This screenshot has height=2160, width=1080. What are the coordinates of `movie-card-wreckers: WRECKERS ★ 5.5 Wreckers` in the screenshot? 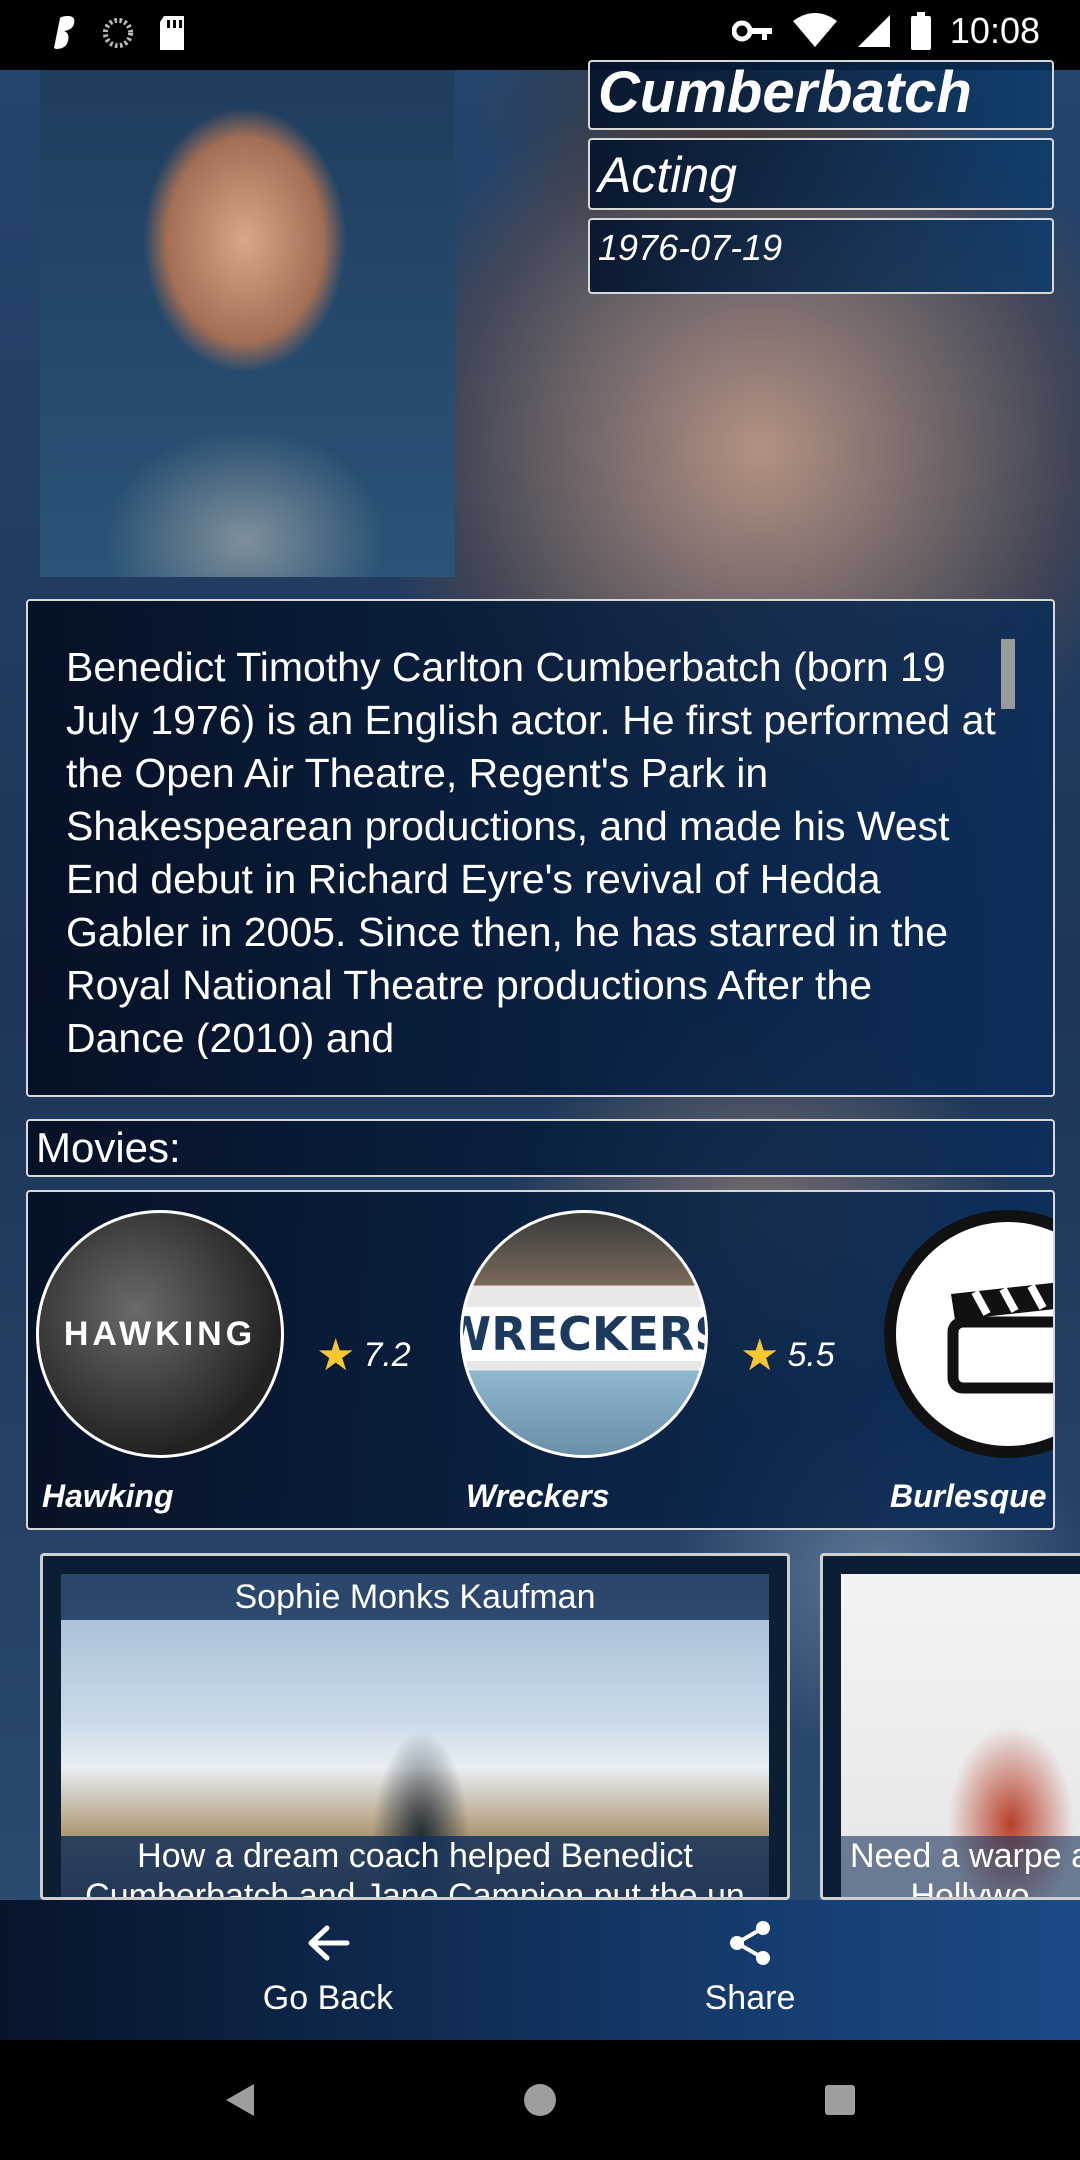 It's located at (666, 1369).